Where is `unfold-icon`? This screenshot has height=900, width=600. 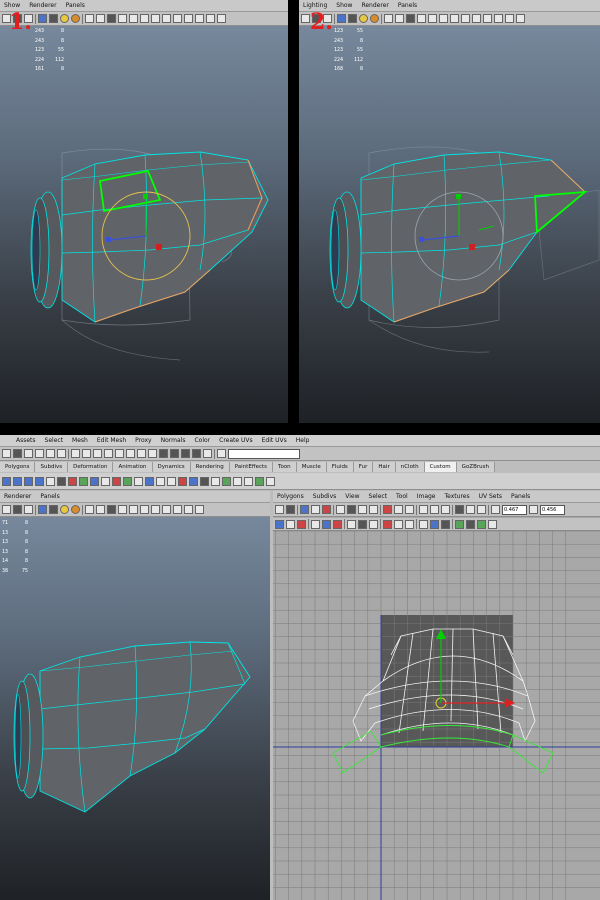 unfold-icon is located at coordinates (182, 481).